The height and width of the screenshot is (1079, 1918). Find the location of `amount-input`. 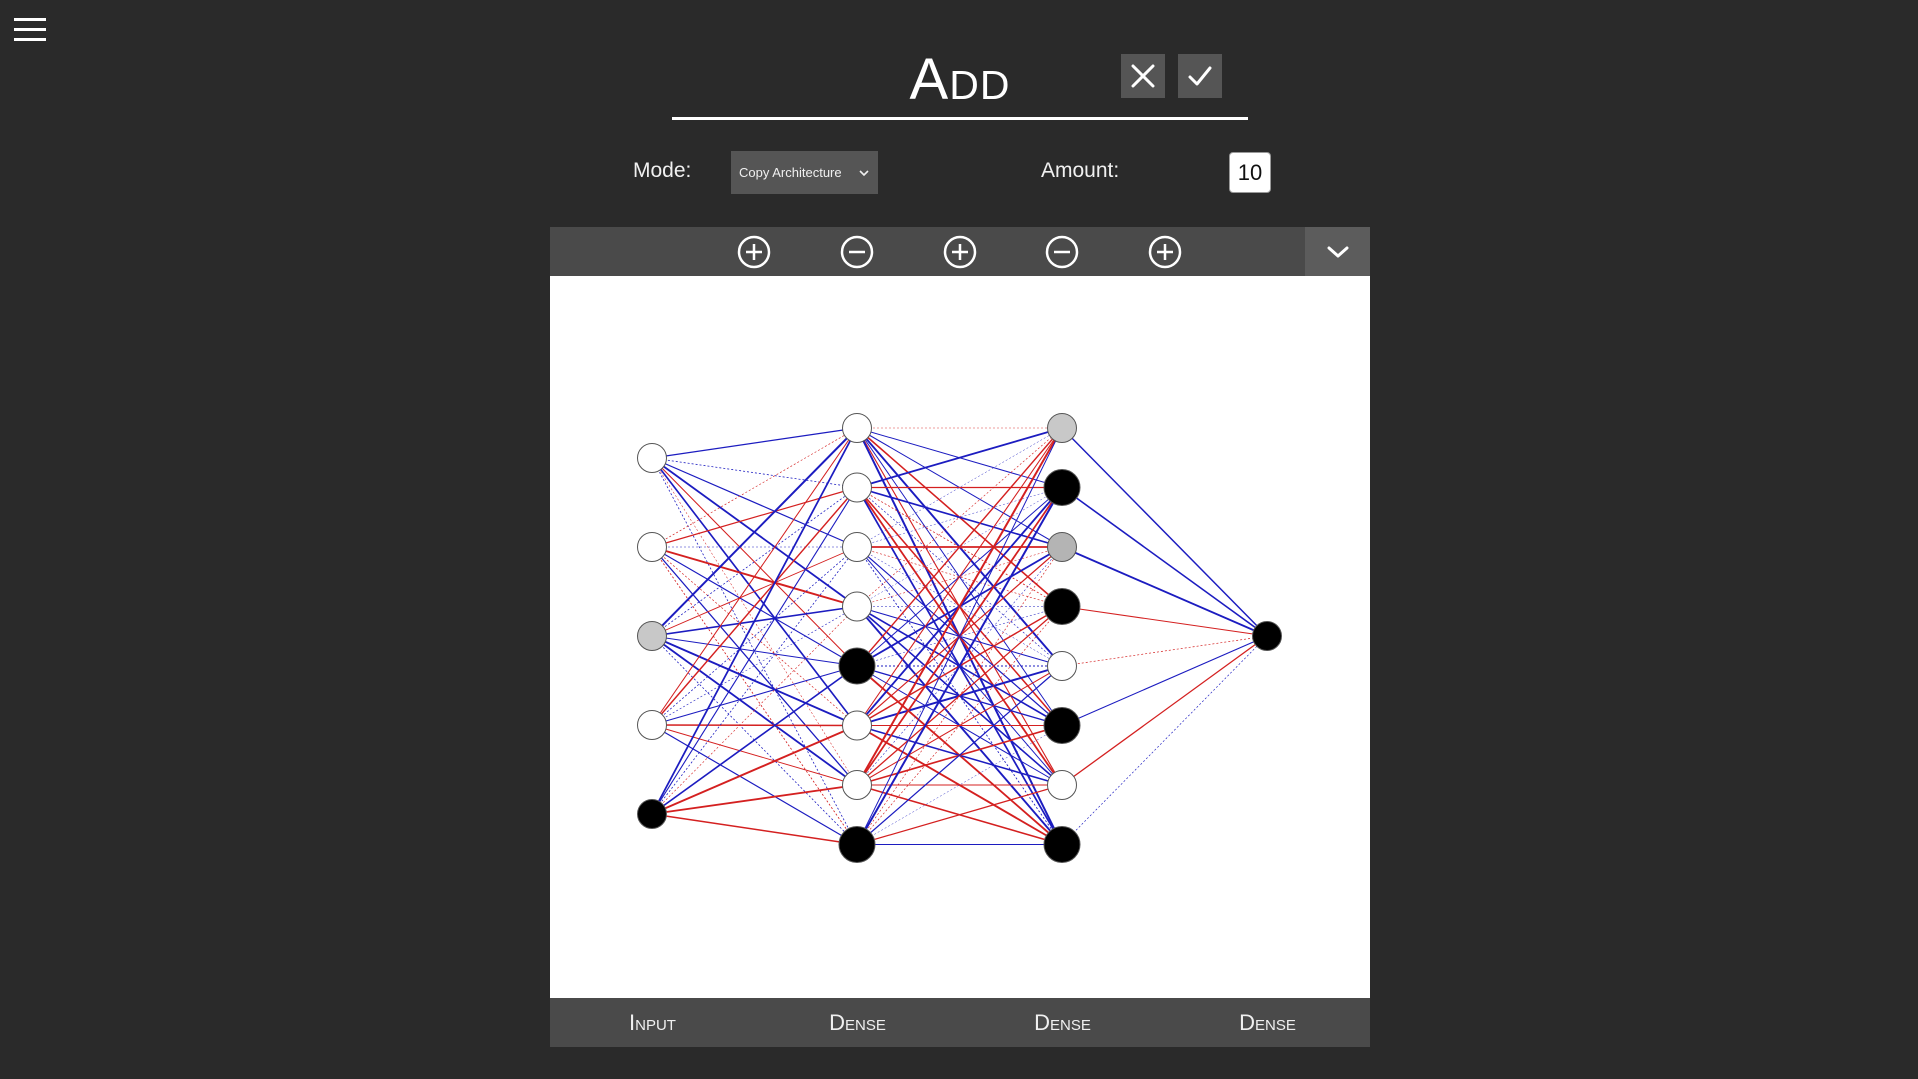

amount-input is located at coordinates (1250, 172).